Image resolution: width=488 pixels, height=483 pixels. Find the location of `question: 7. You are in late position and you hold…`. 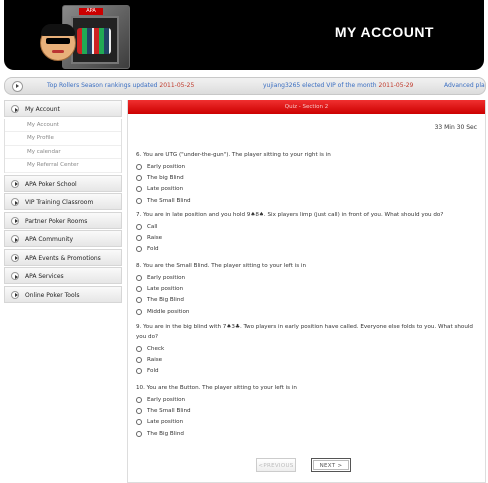

question: 7. You are in late position and you hold… is located at coordinates (305, 232).